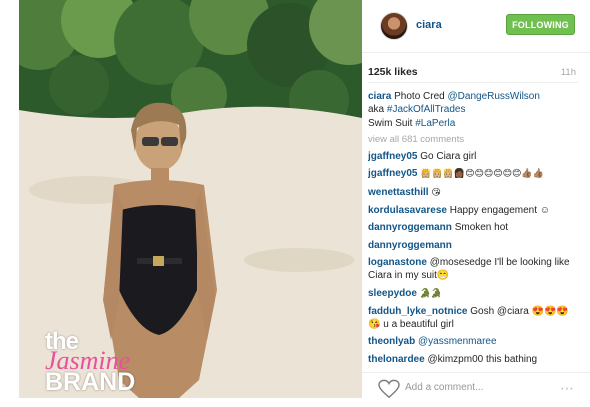  What do you see at coordinates (457, 341) in the screenshot?
I see `comment-text: @yassmenmaree` at bounding box center [457, 341].